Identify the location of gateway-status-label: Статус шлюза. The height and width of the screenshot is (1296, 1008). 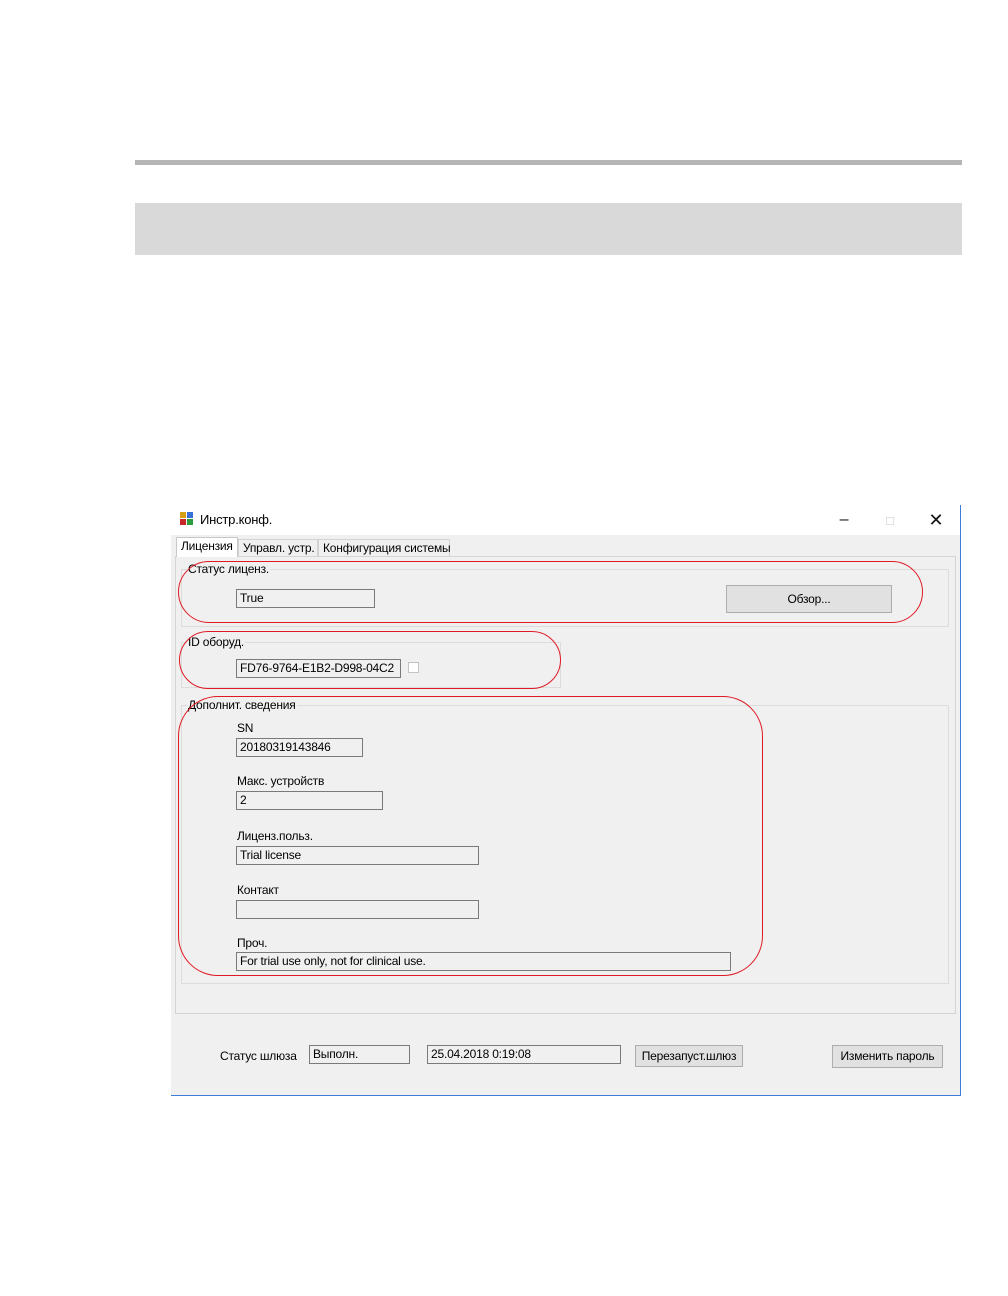
(258, 1056).